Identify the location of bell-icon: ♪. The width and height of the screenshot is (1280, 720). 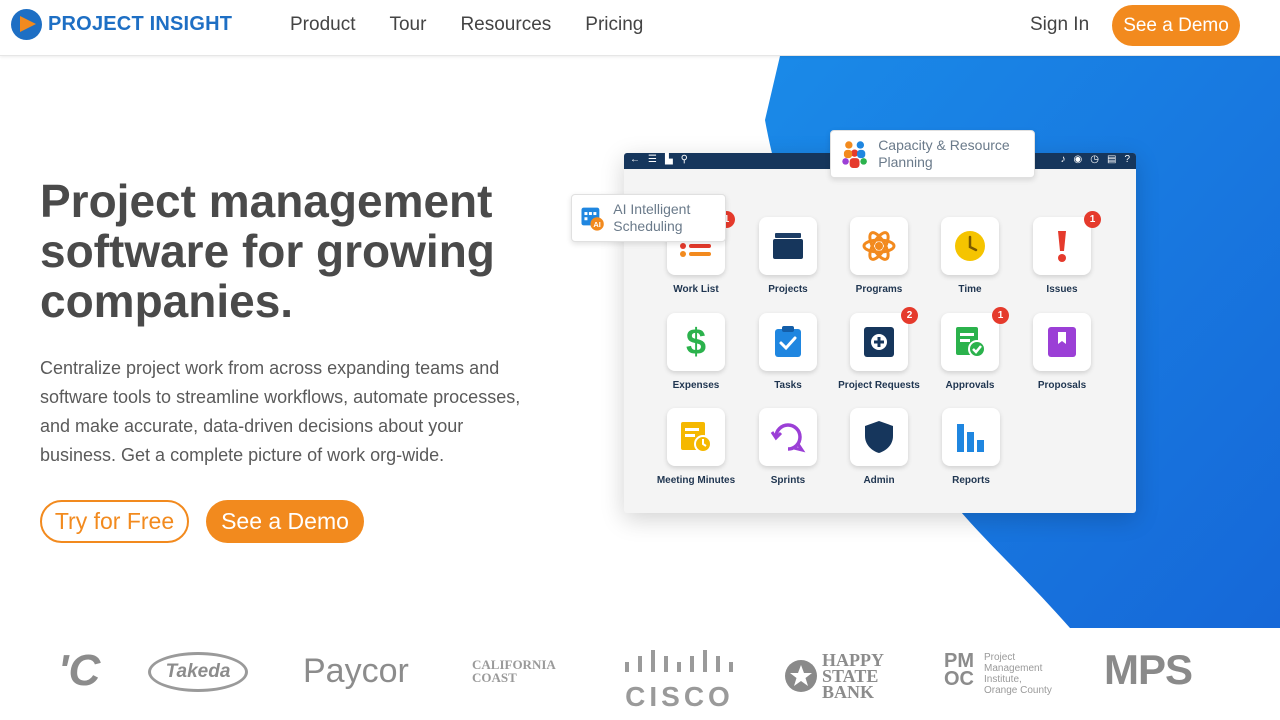
(1063, 159).